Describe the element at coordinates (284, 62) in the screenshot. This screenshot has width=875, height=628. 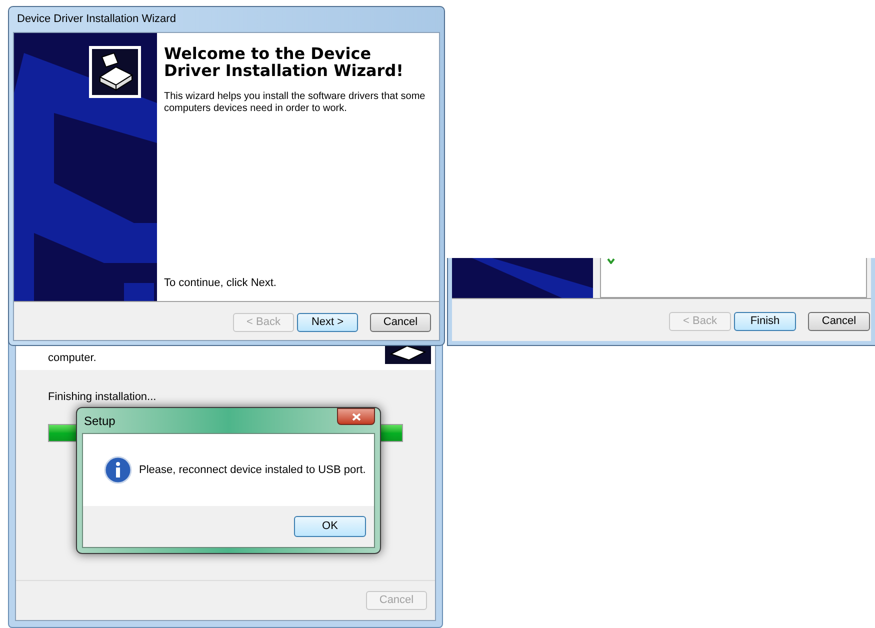
I see `wizard-heading: Welcome to the Device Driver Installation Wizard!` at that location.